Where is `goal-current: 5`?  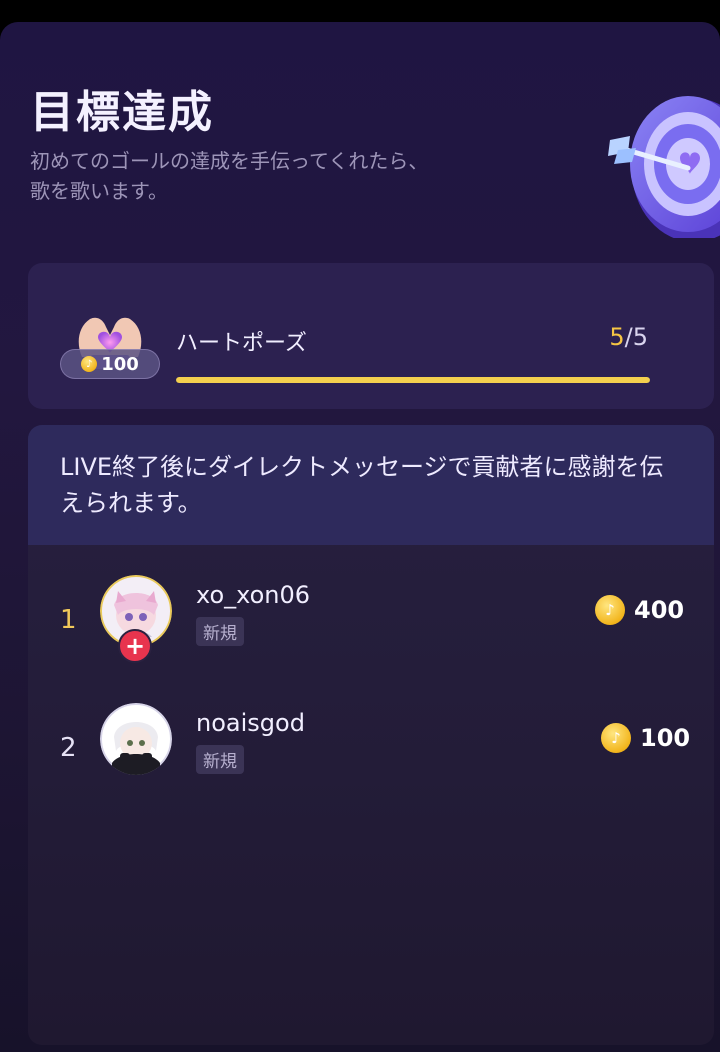 goal-current: 5 is located at coordinates (617, 337).